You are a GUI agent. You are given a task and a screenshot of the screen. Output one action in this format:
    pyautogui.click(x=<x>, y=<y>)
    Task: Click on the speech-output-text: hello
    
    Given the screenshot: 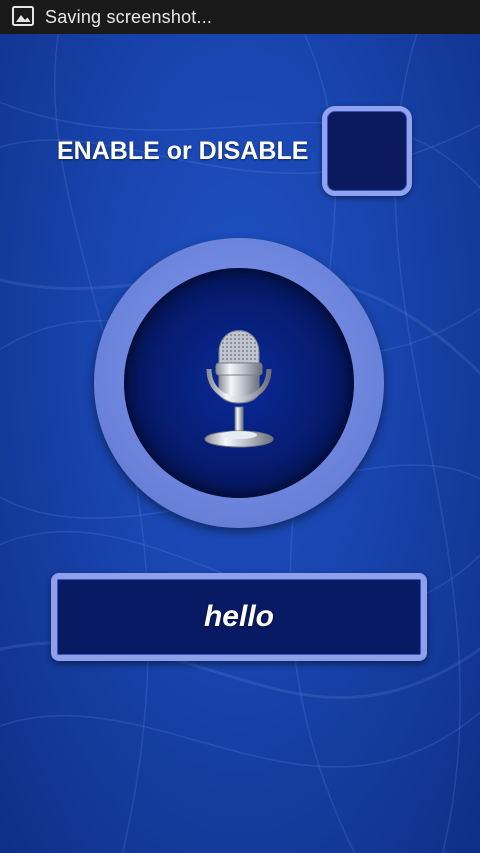 What is the action you would take?
    pyautogui.click(x=238, y=616)
    